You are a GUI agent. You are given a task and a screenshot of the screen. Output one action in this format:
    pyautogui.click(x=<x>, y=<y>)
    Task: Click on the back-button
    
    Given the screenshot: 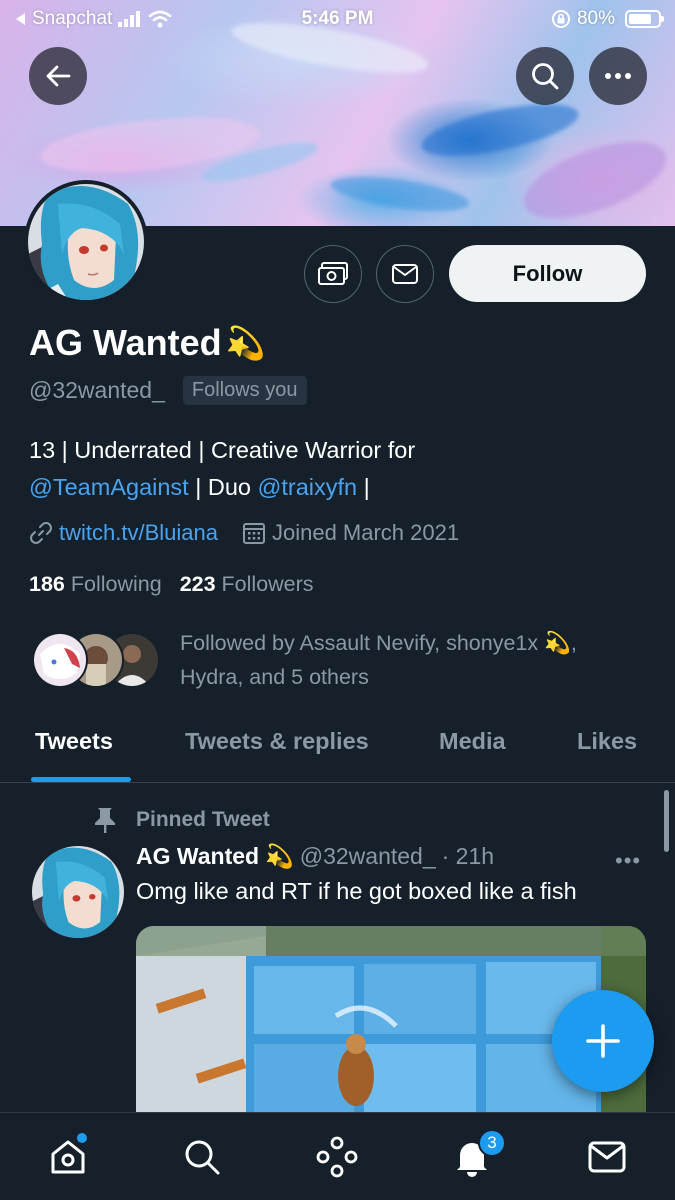 What is the action you would take?
    pyautogui.click(x=58, y=76)
    